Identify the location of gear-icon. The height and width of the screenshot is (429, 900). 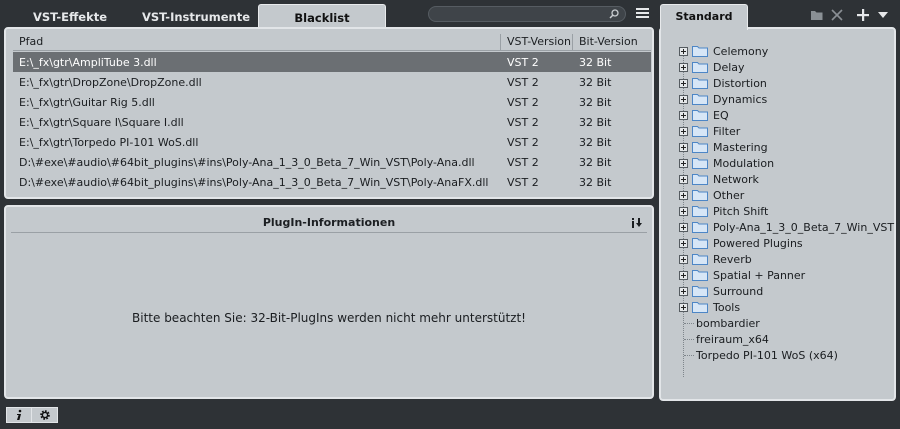
(44, 415).